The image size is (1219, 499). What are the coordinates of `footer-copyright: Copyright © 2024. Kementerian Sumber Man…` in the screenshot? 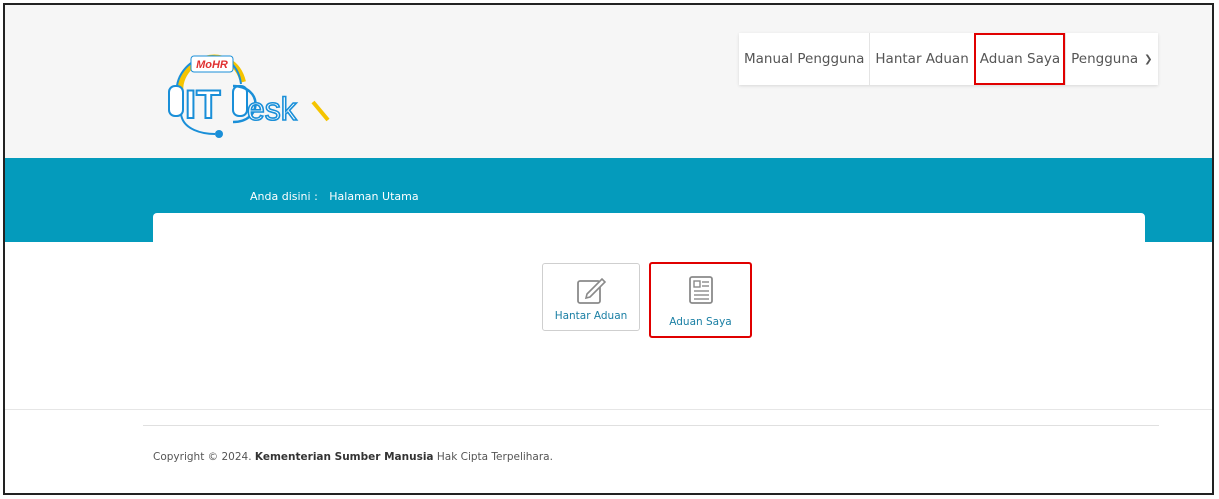 It's located at (353, 457).